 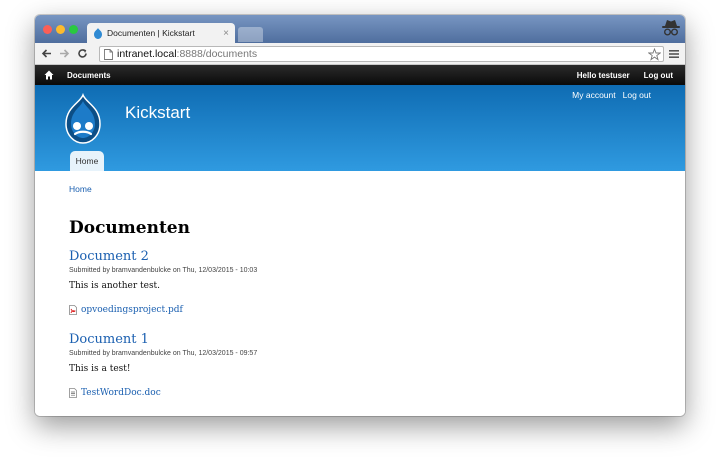 I want to click on file-attachment: opvoedingsproject.pdf, so click(x=126, y=310).